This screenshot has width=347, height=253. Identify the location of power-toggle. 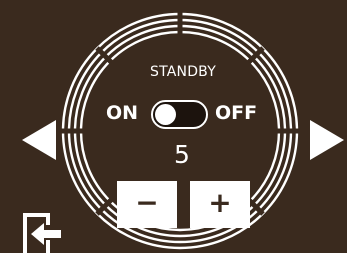
(179, 114).